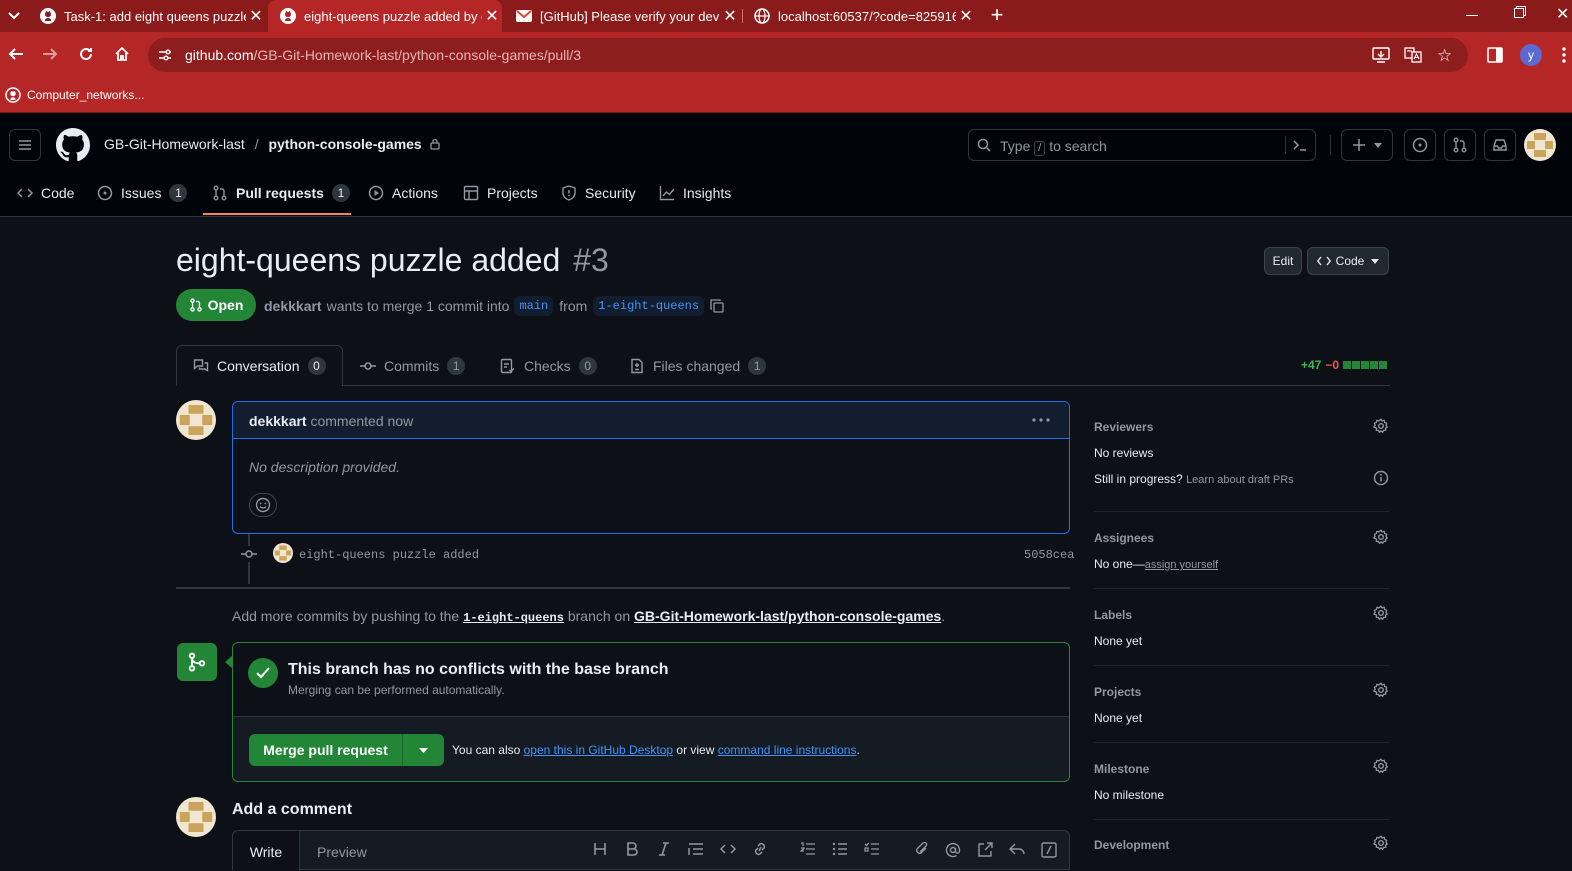  I want to click on write-tab: Write, so click(266, 851).